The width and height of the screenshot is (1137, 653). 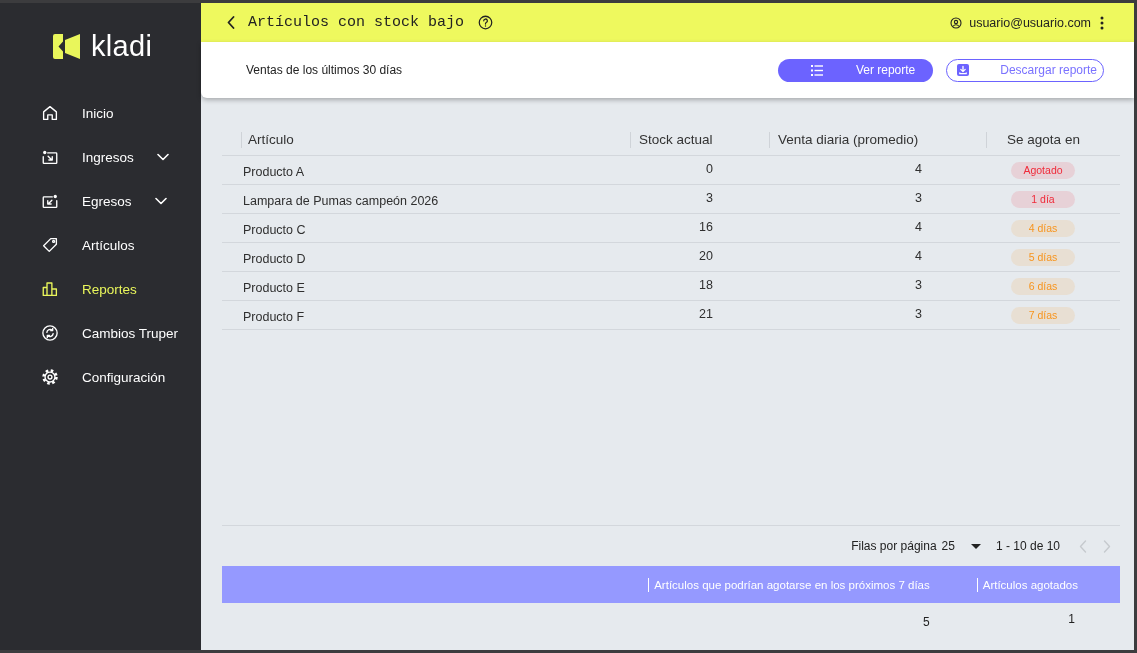 What do you see at coordinates (1043, 257) in the screenshot?
I see `status-badge: 5 días` at bounding box center [1043, 257].